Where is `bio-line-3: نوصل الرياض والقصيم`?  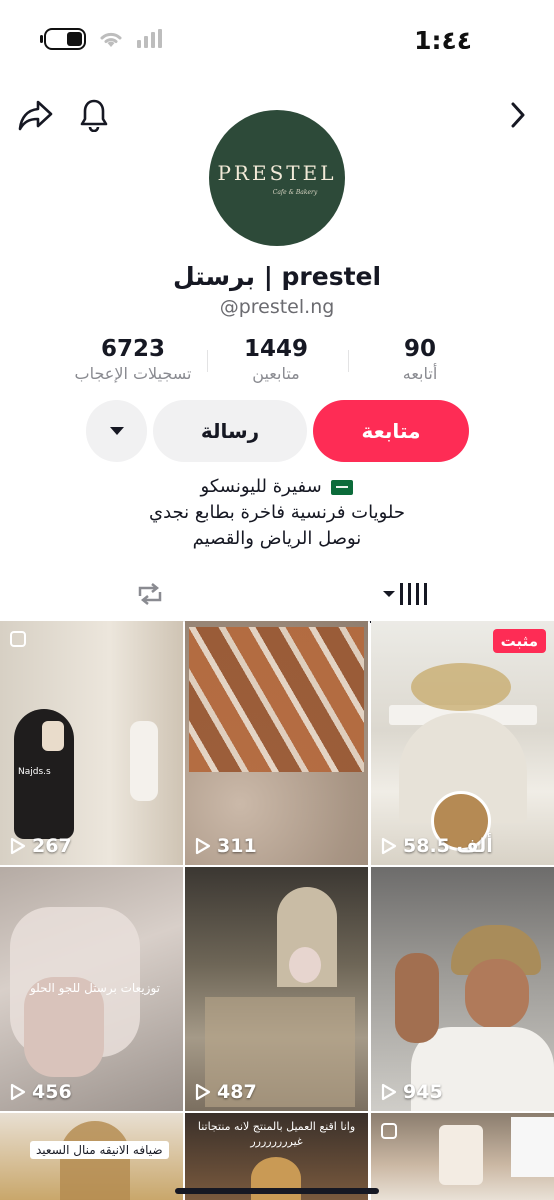 bio-line-3: نوصل الرياض والقصيم is located at coordinates (277, 538).